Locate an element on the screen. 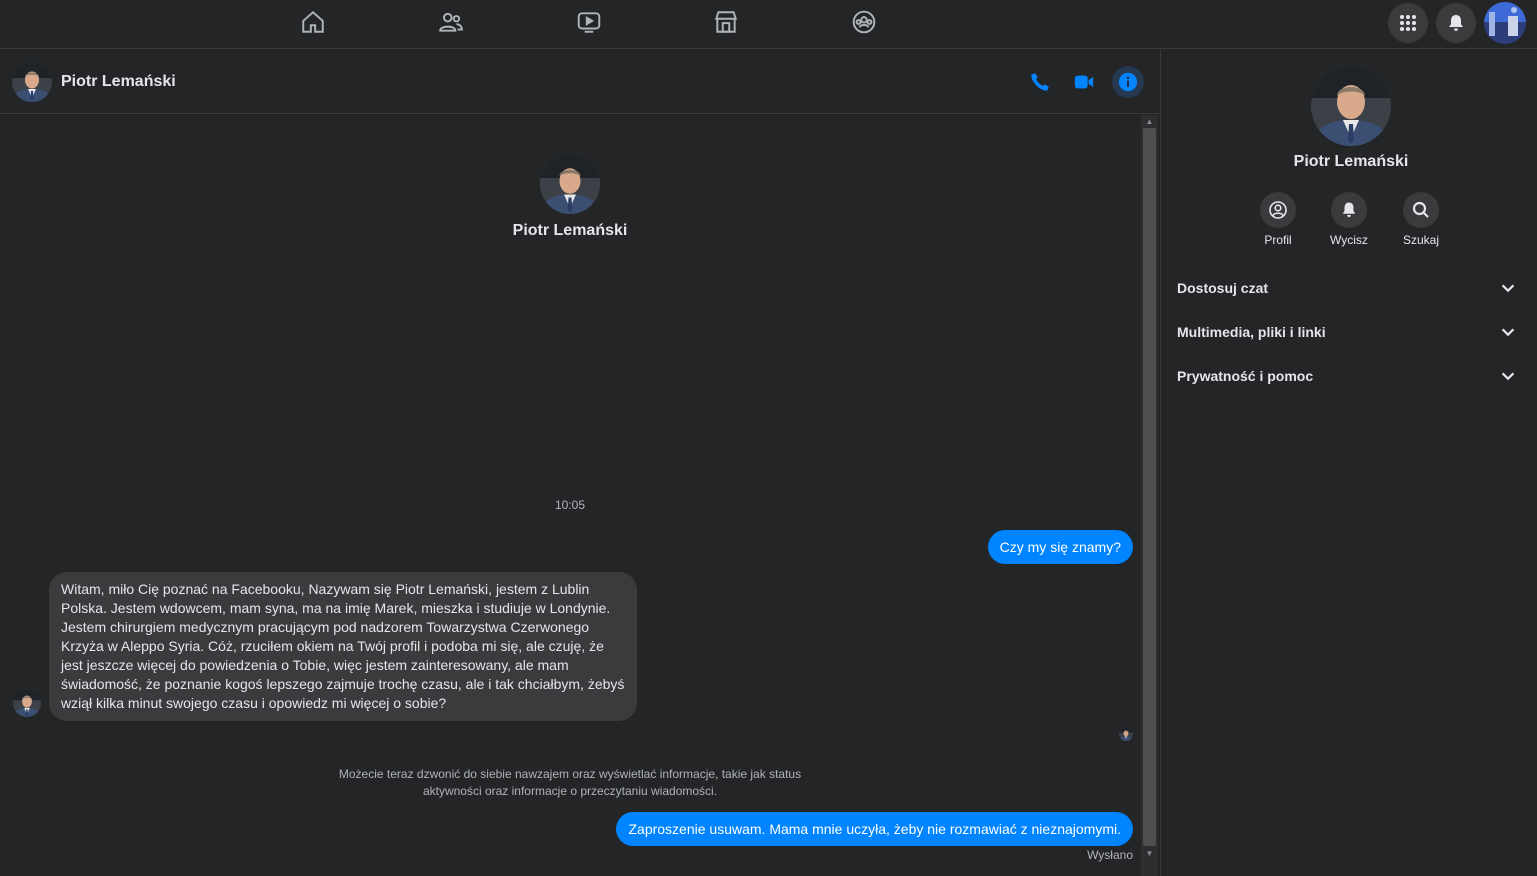  customize-chat-section: Dostosuj czat is located at coordinates (1347, 288).